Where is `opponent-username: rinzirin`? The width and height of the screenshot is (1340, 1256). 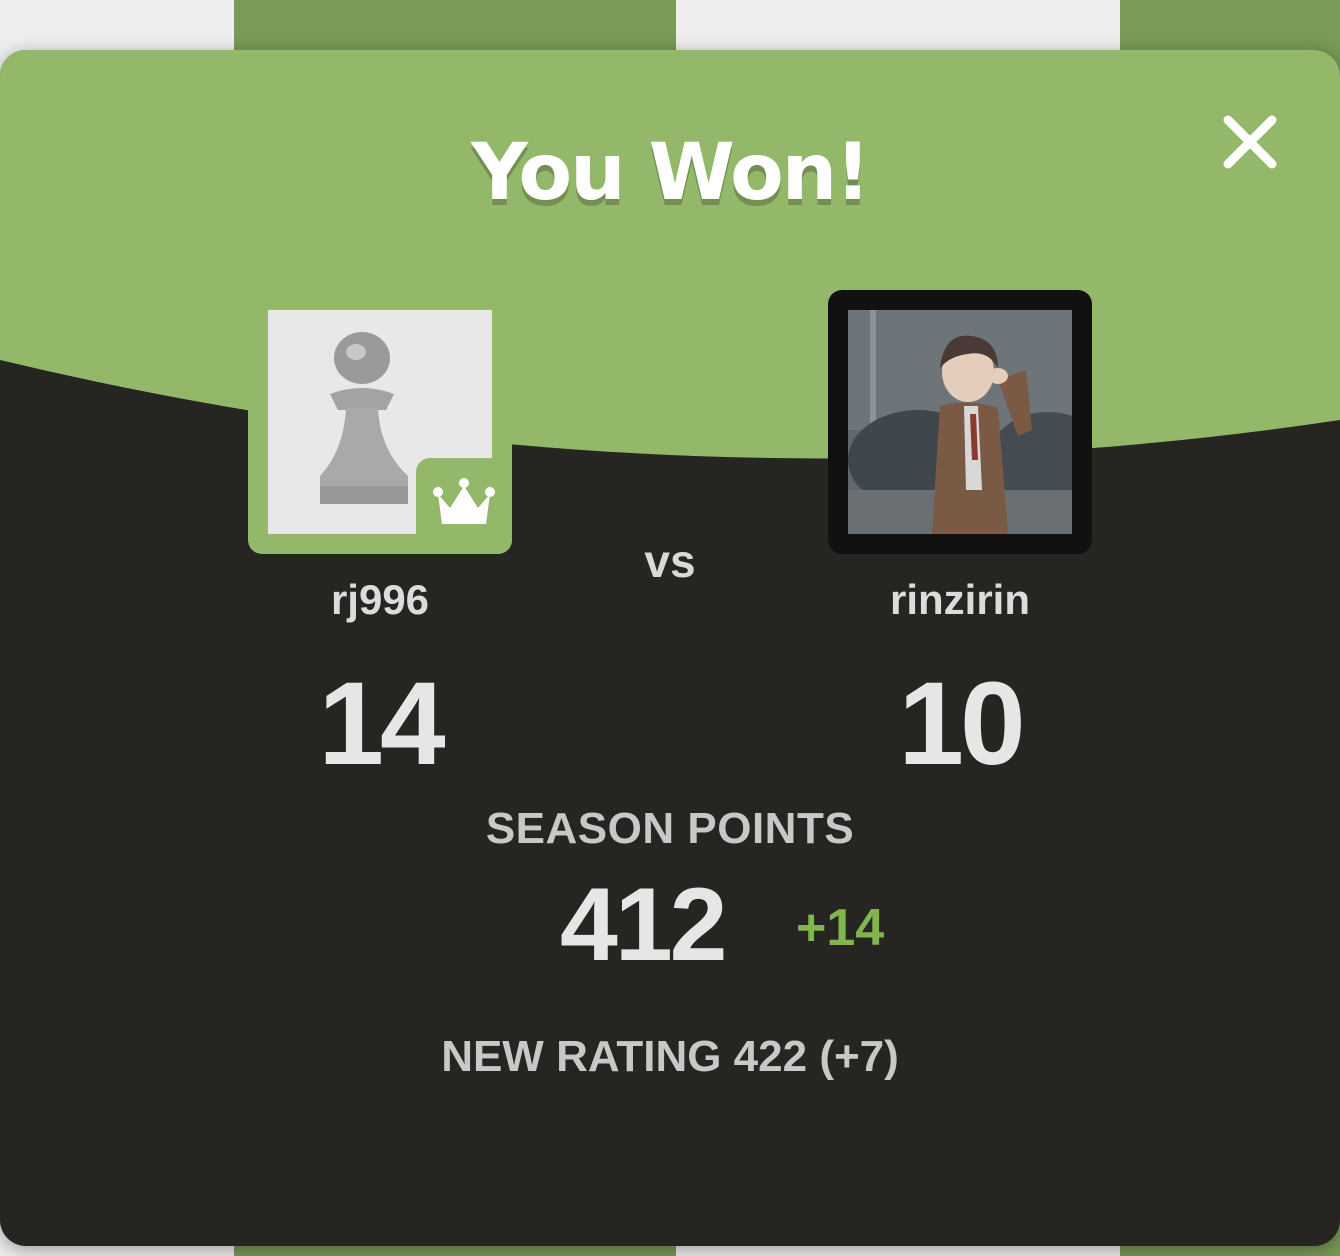
opponent-username: rinzirin is located at coordinates (960, 600).